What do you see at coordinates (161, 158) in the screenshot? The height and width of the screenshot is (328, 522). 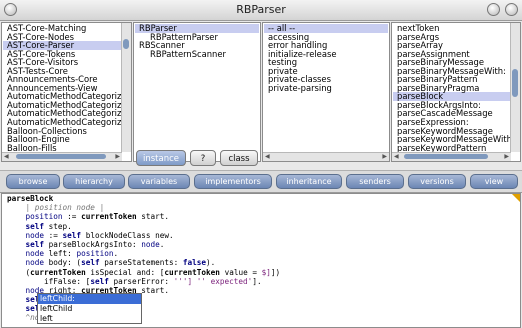 I see `instance-button: instance` at bounding box center [161, 158].